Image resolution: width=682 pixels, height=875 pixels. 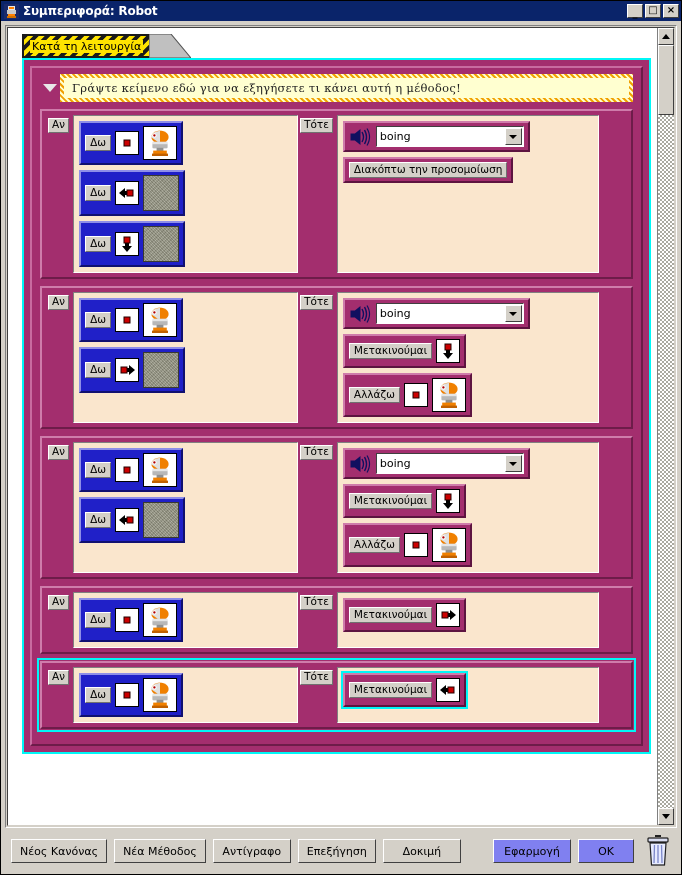 I want to click on scroll-up-icon, so click(x=666, y=36).